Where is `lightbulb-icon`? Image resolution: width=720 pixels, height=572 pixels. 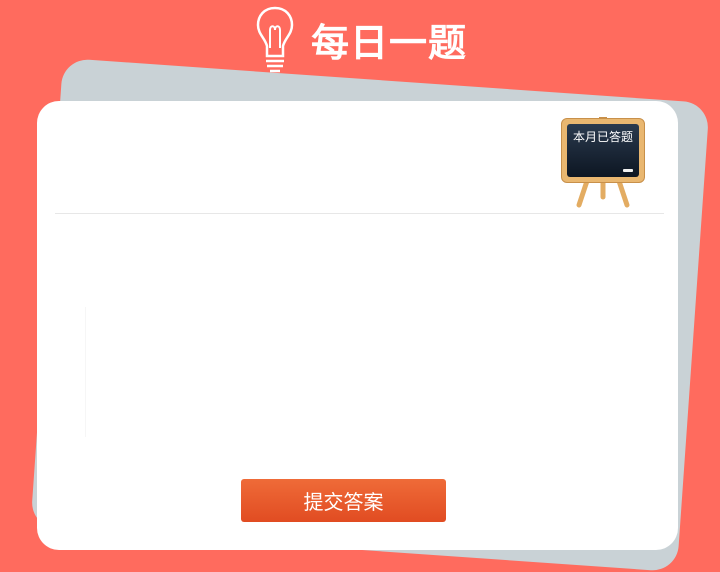
lightbulb-icon is located at coordinates (275, 39).